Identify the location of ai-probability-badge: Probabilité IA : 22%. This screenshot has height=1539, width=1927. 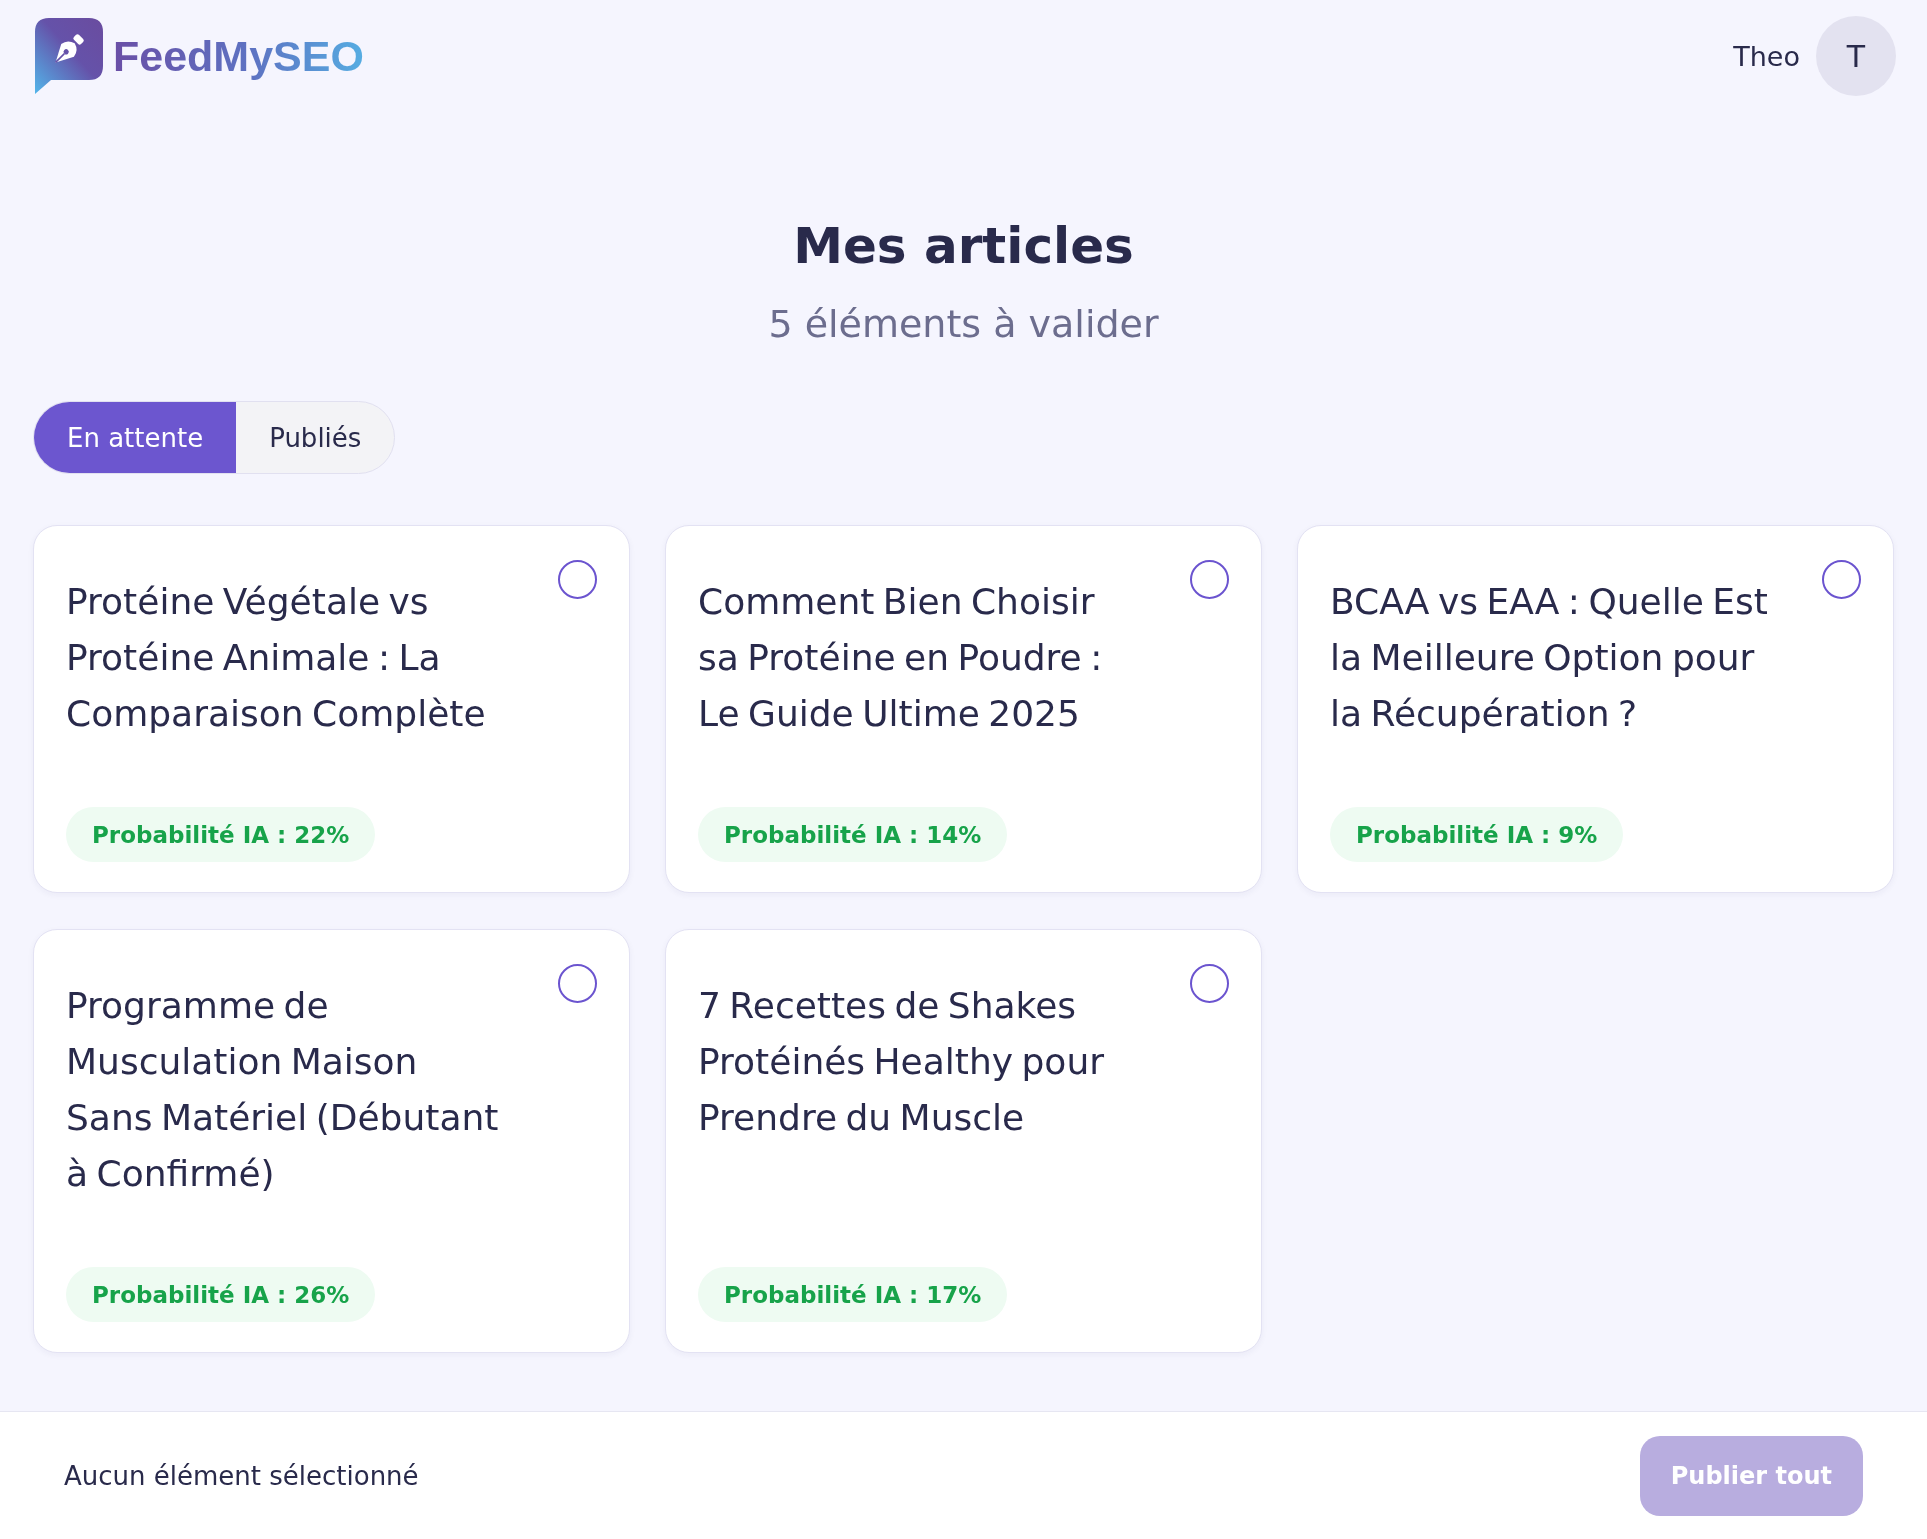
(221, 834).